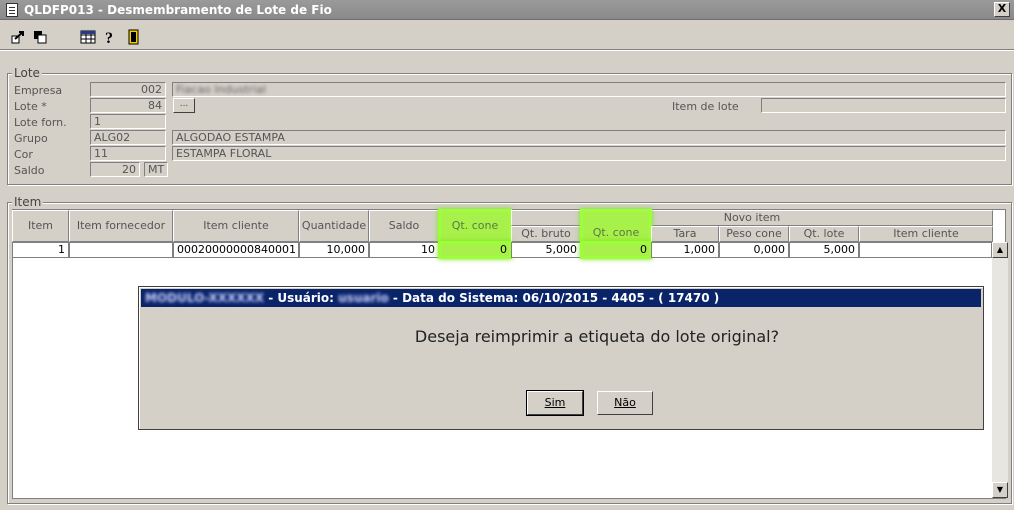 Image resolution: width=1014 pixels, height=510 pixels. What do you see at coordinates (507, 37) in the screenshot?
I see `toolbar: ?` at bounding box center [507, 37].